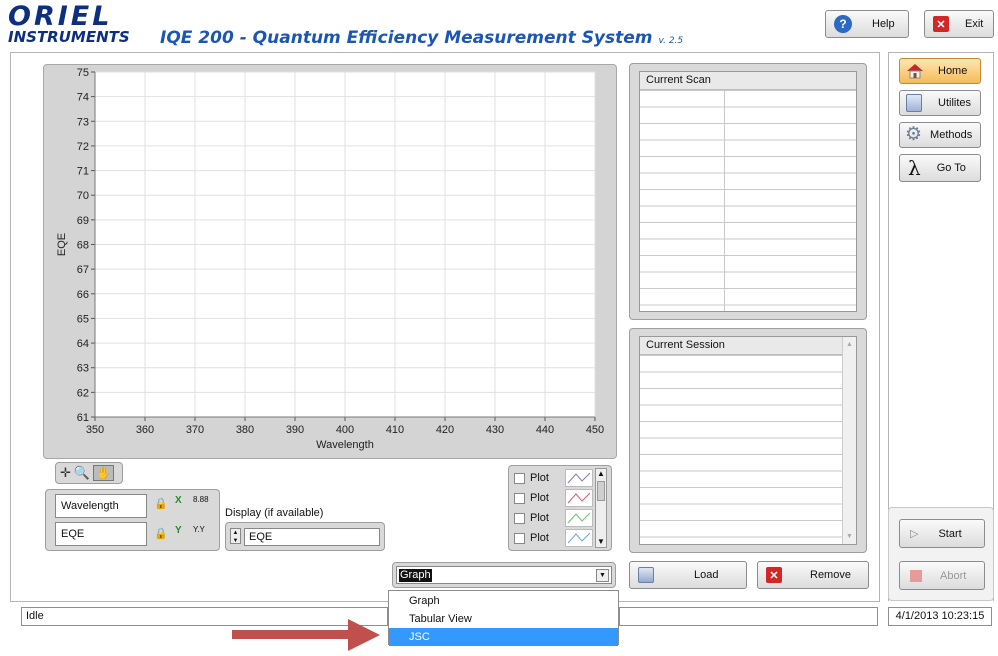 The image size is (998, 656). Describe the element at coordinates (646, 575) in the screenshot. I see `folder-icon` at that location.